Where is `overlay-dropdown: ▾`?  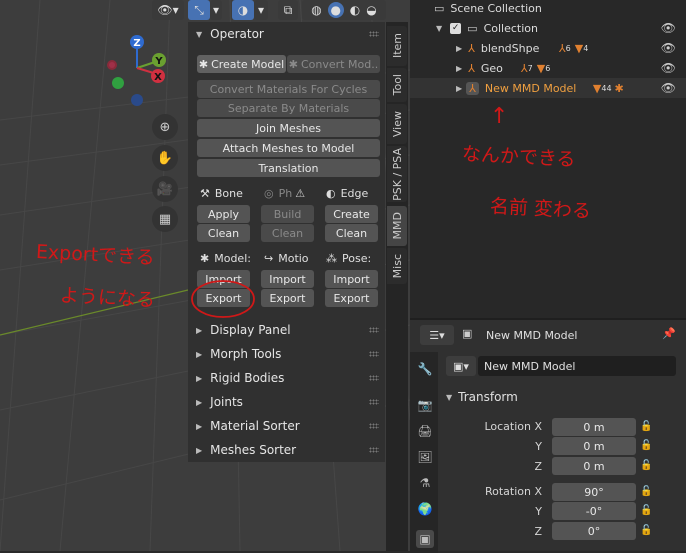 overlay-dropdown: ▾ is located at coordinates (261, 10).